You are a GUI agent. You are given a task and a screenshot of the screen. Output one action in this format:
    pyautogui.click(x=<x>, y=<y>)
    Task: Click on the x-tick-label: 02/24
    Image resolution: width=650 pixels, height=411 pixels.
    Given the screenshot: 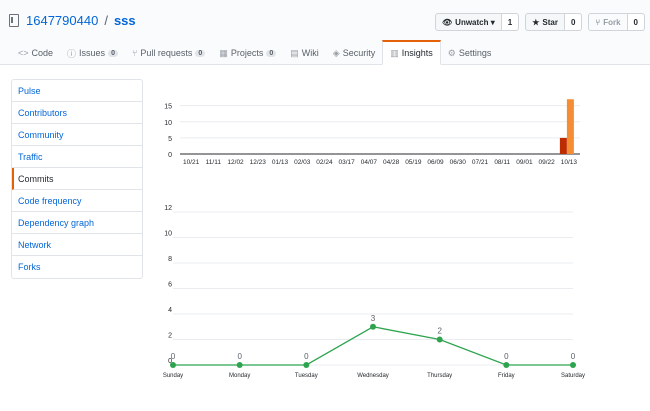 What is the action you would take?
    pyautogui.click(x=324, y=162)
    